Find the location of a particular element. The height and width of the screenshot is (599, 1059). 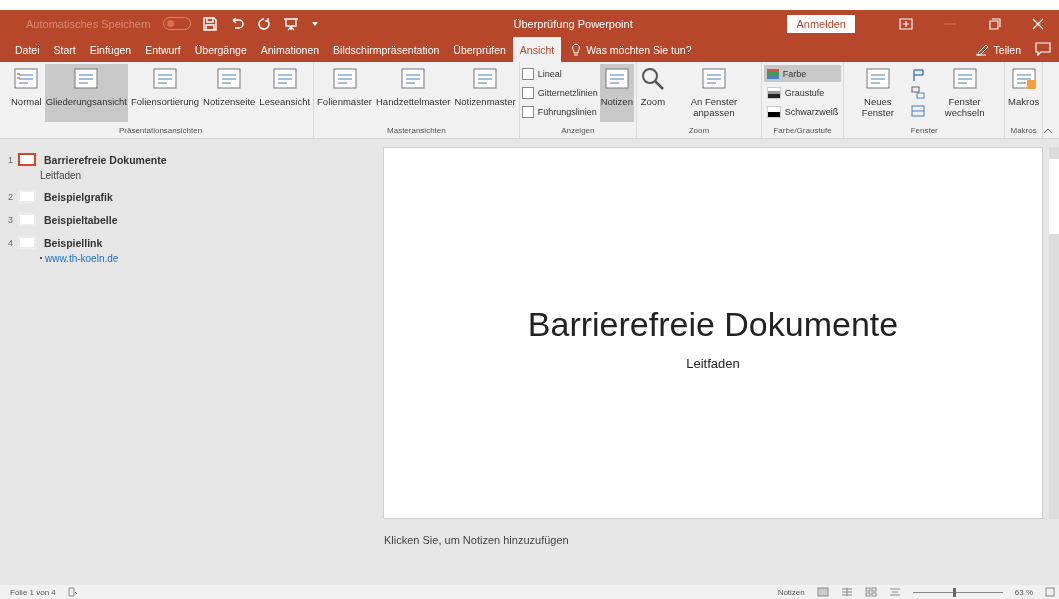

share-button: Teilen is located at coordinates (1007, 50).